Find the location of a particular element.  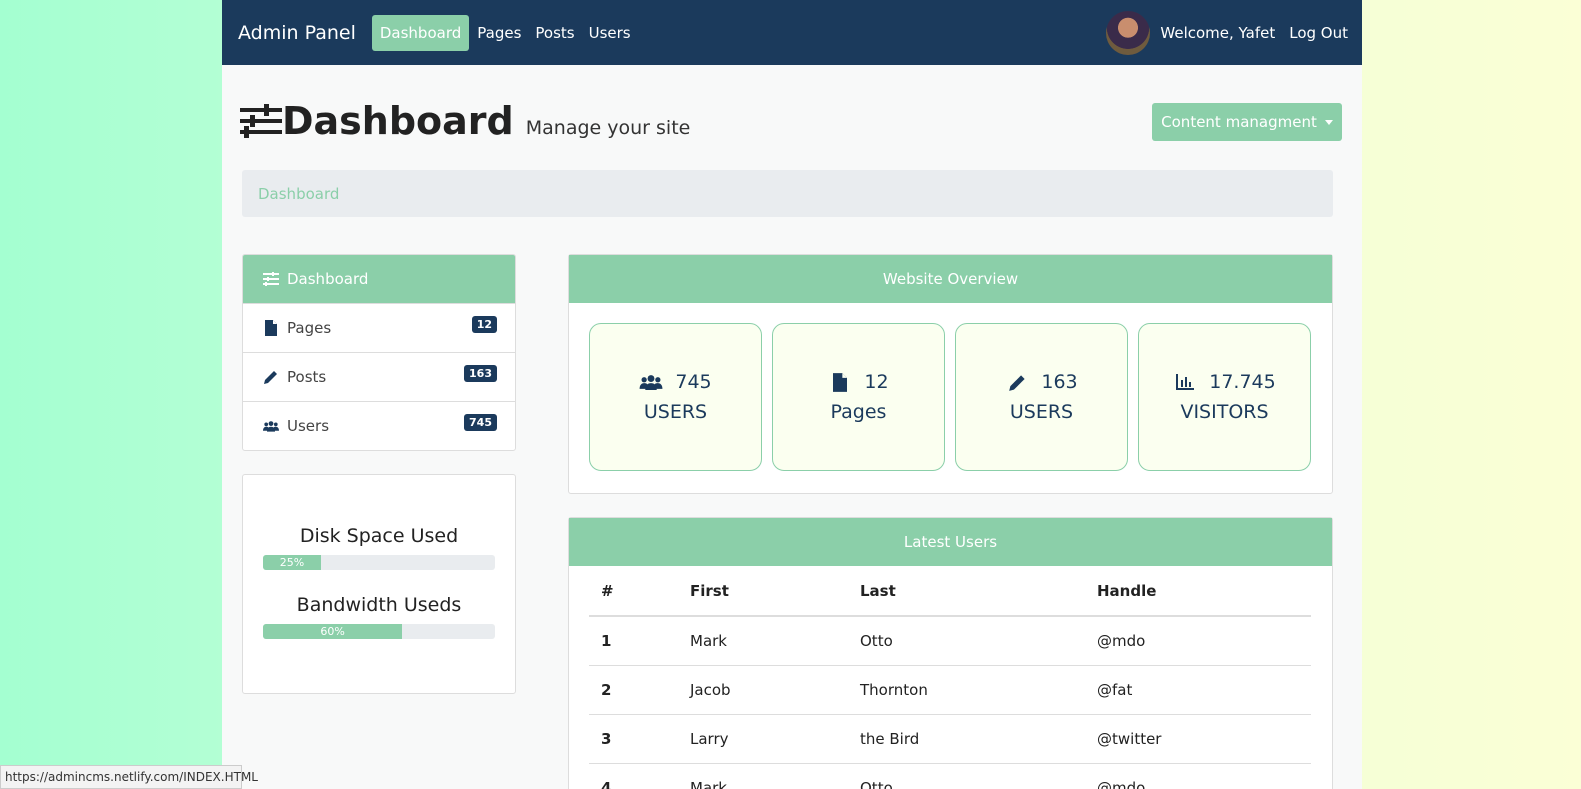

count-badge: 12 is located at coordinates (484, 324).